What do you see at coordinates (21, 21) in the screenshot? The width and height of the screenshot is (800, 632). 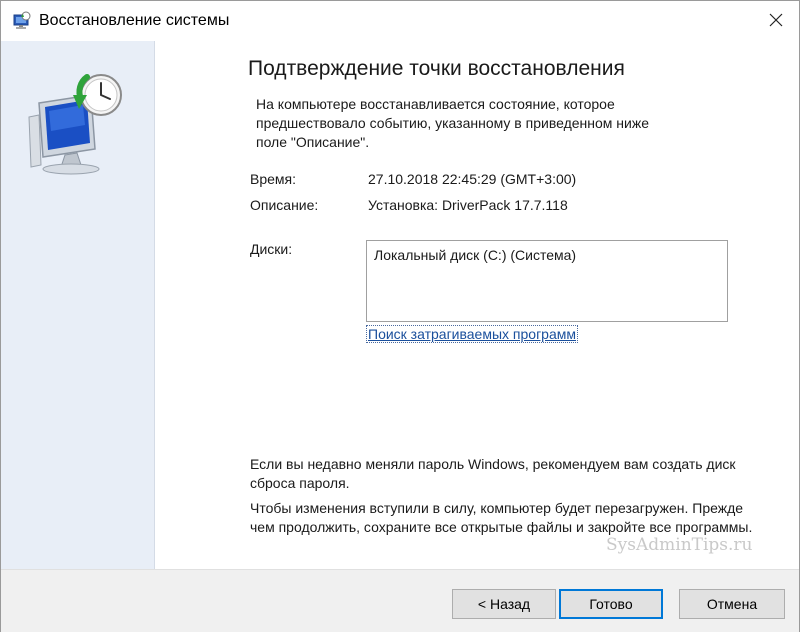 I see `system-restore-icon` at bounding box center [21, 21].